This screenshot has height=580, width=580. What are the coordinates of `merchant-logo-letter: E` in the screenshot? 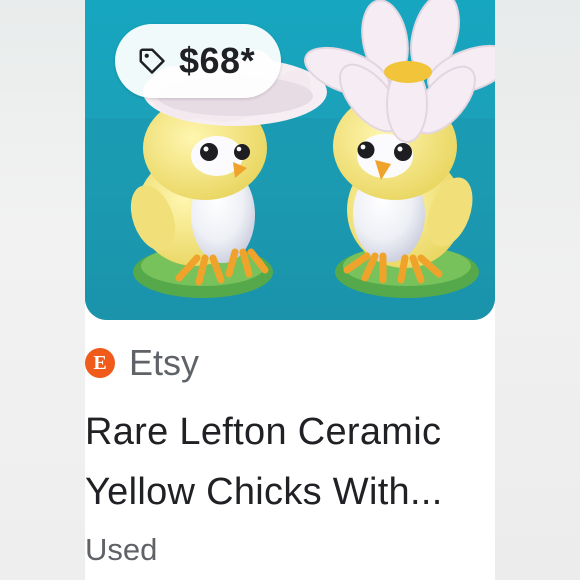 It's located at (100, 362).